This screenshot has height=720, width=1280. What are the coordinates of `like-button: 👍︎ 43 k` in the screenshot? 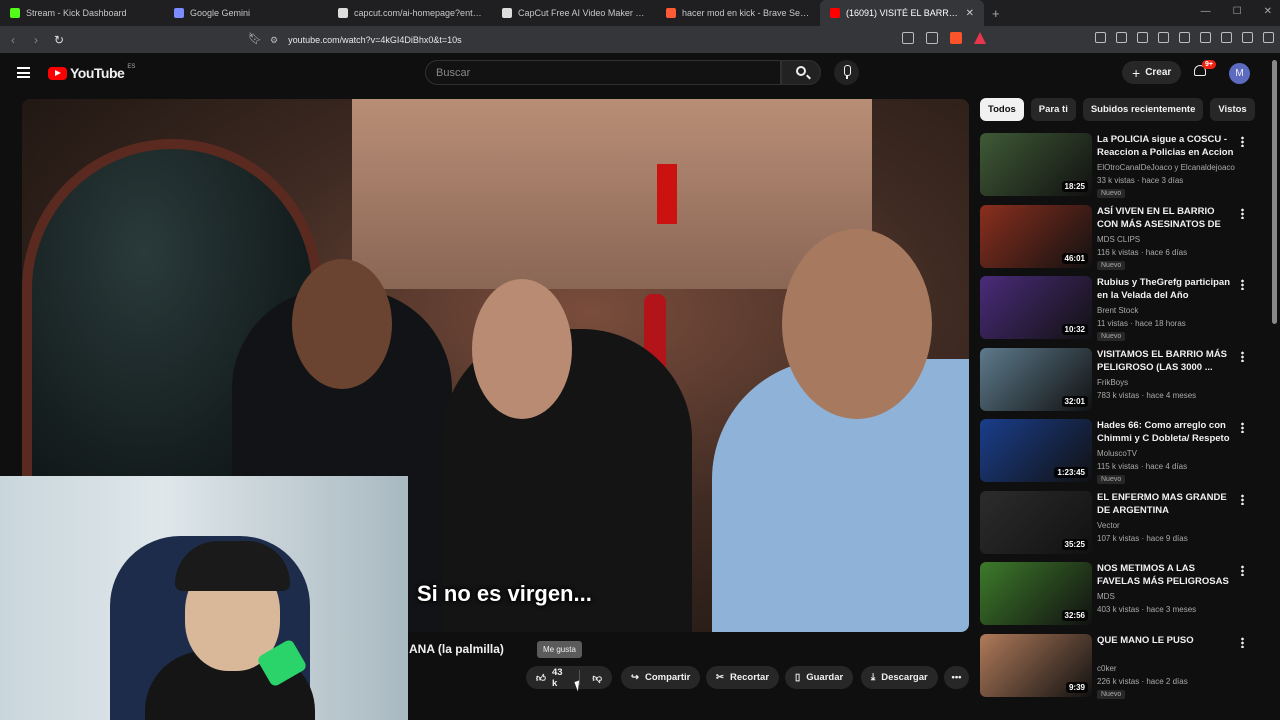 It's located at (551, 678).